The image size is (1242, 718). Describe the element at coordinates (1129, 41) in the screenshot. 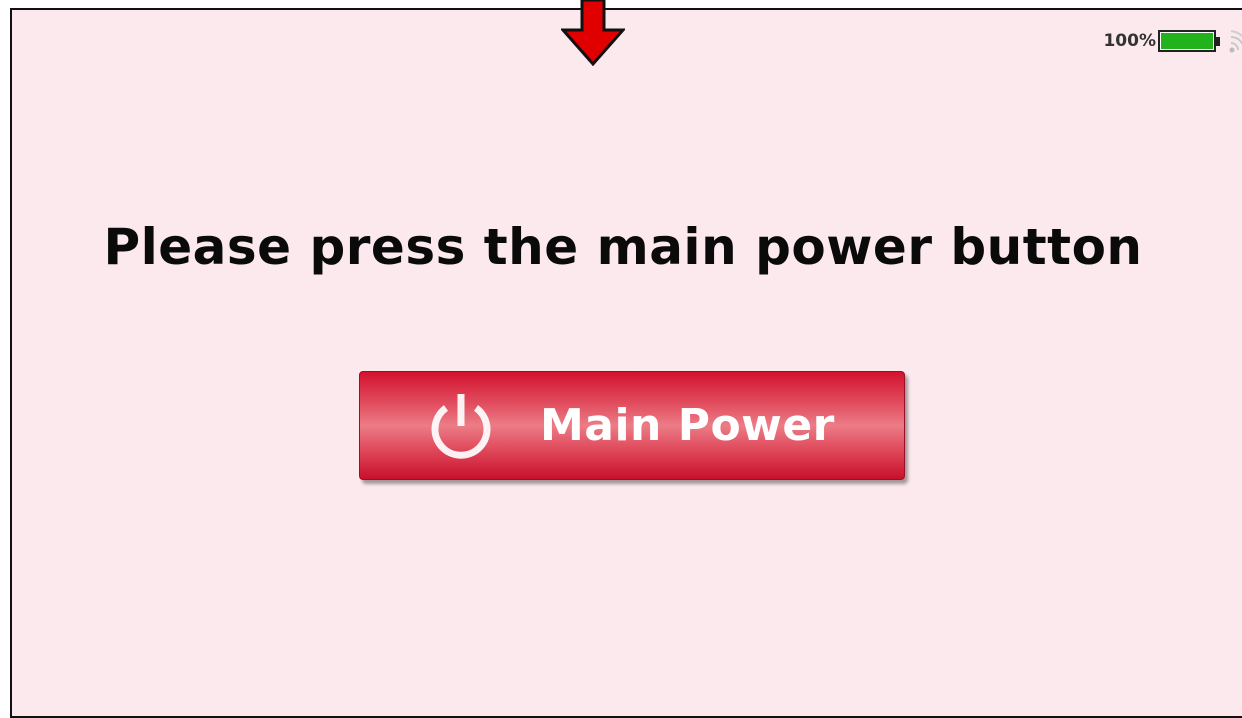

I see `battery-percent: 100%` at that location.